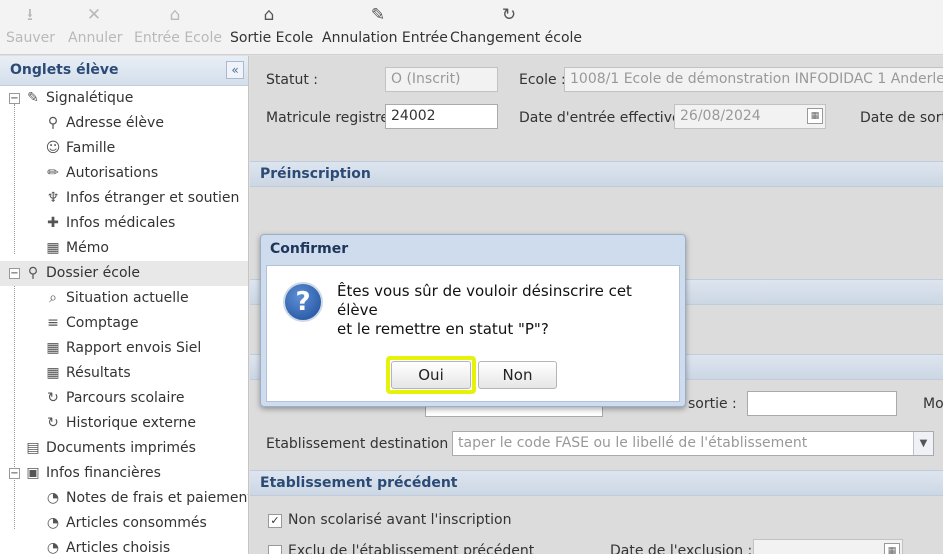 This screenshot has height=554, width=943. I want to click on sidebar-item: ↻ Parcours scolaire, so click(124, 398).